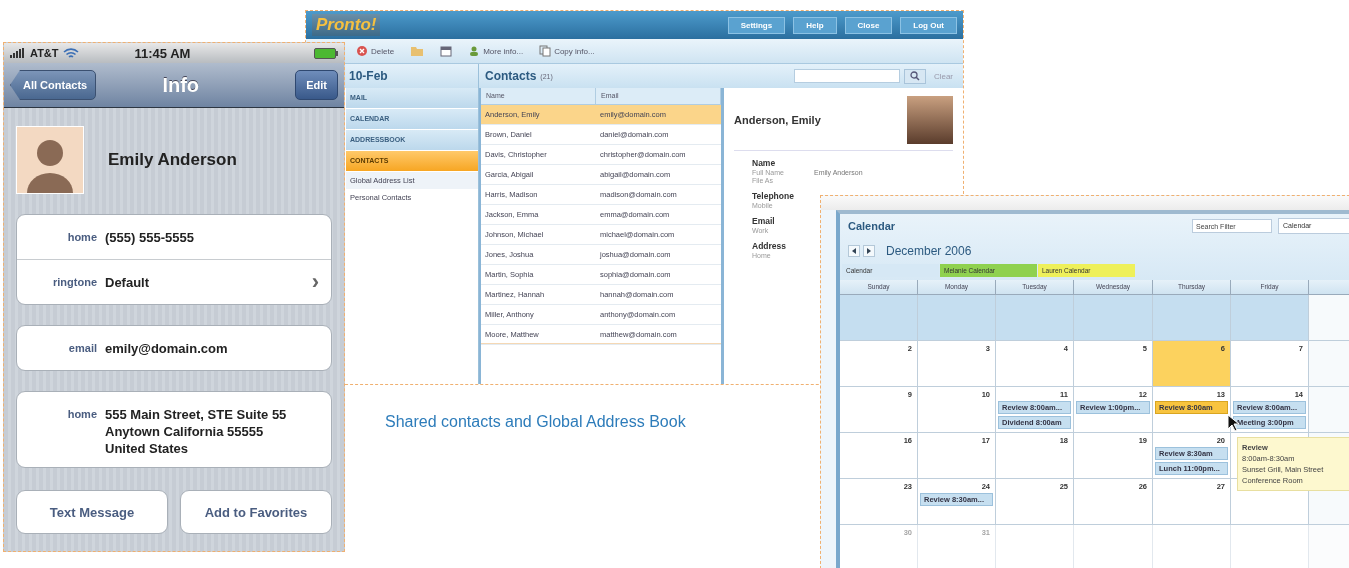  Describe the element at coordinates (172, 160) in the screenshot. I see `contact-name: Emily Anderson` at that location.